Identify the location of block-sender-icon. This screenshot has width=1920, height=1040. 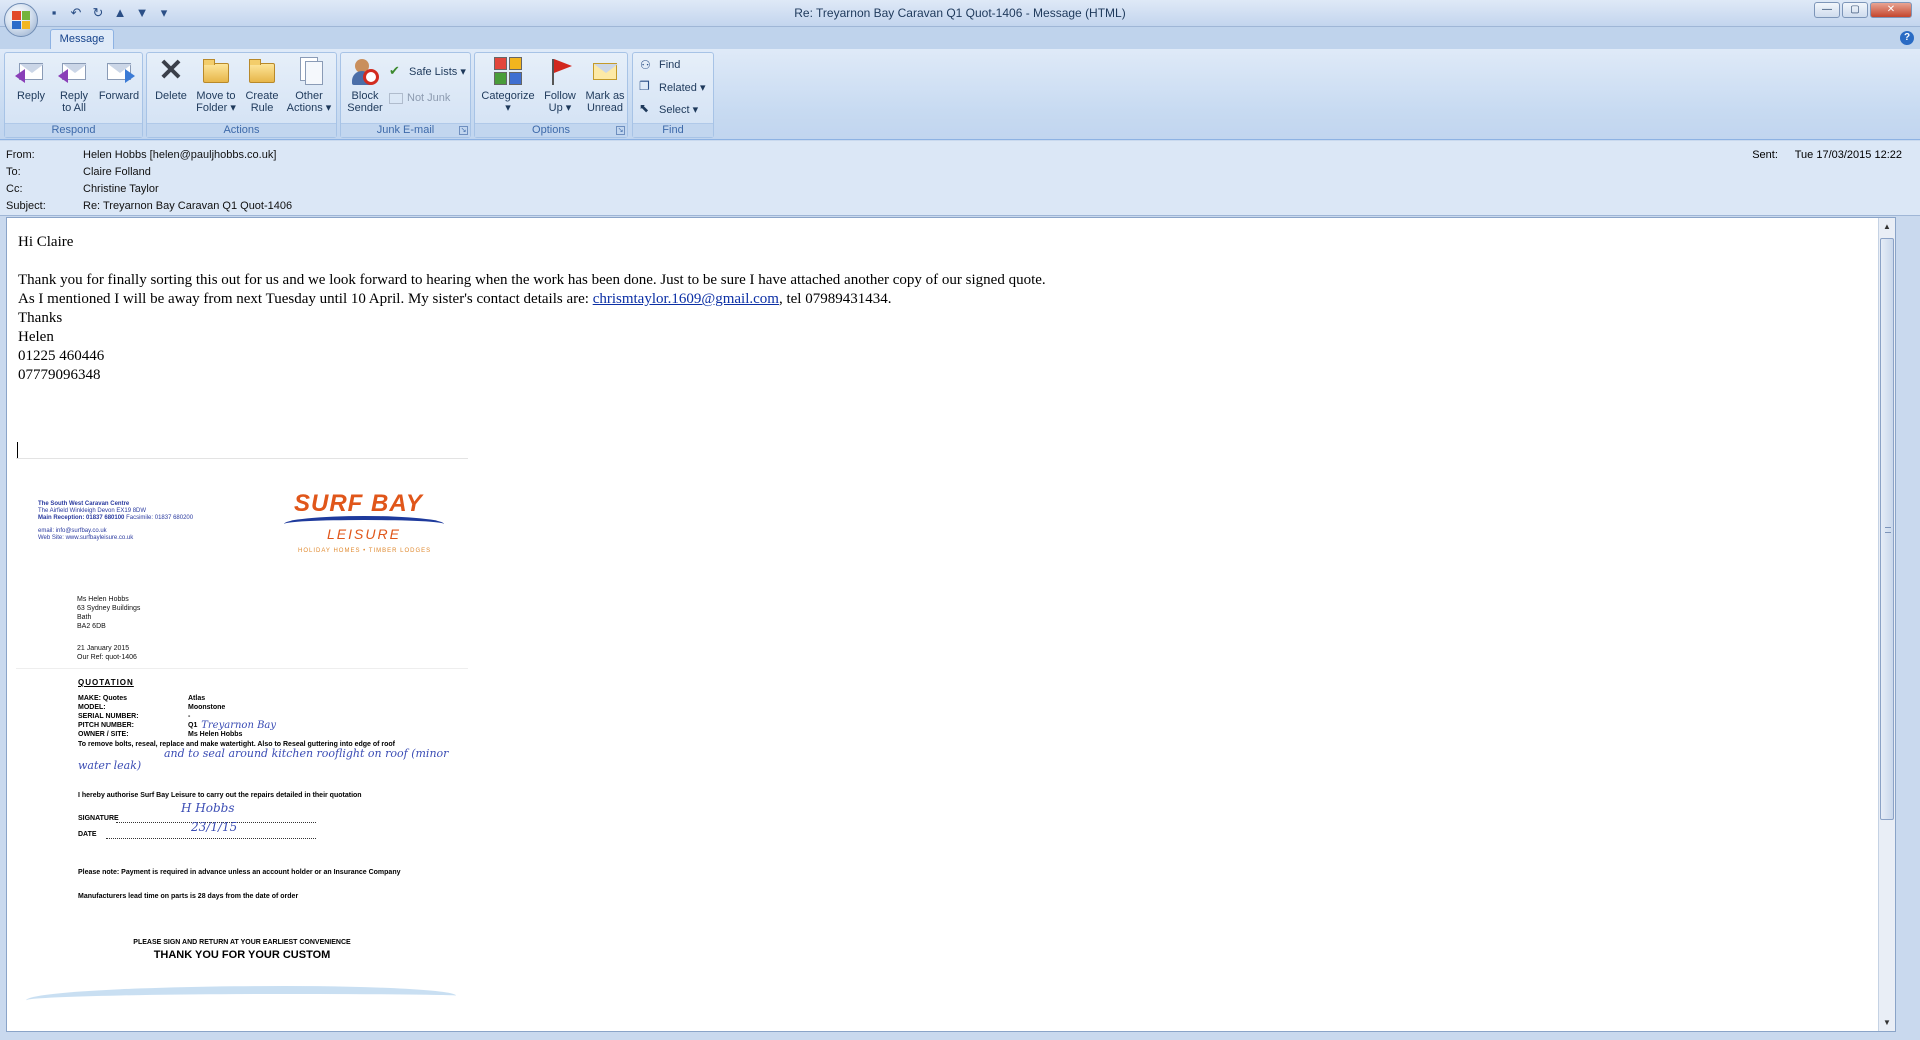
(365, 71).